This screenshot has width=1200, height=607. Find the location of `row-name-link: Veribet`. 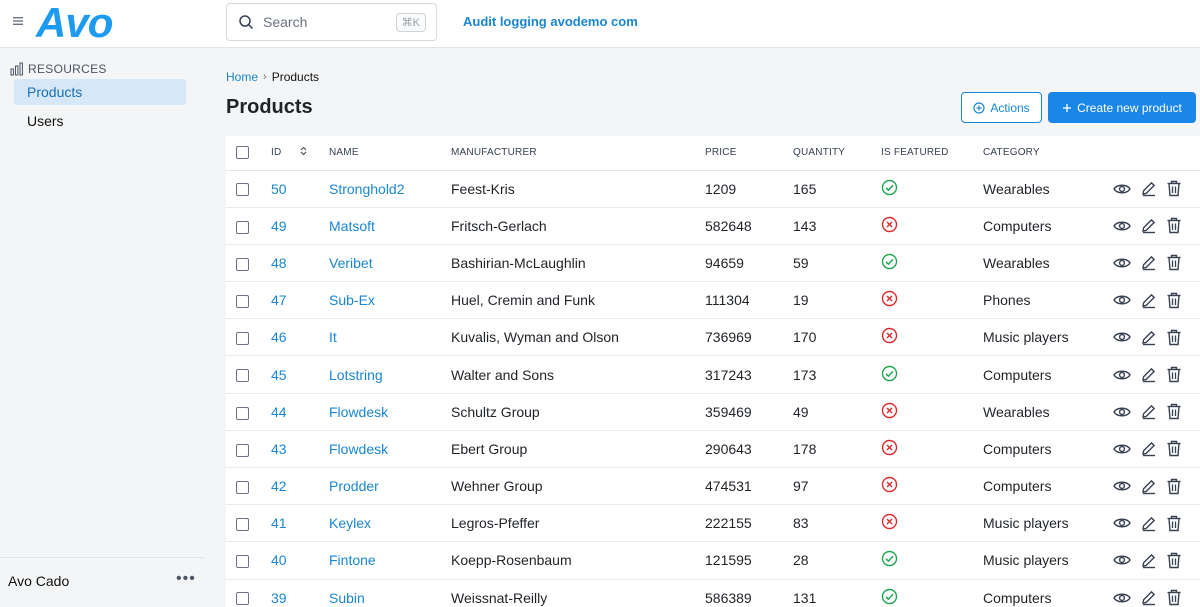

row-name-link: Veribet is located at coordinates (351, 263).